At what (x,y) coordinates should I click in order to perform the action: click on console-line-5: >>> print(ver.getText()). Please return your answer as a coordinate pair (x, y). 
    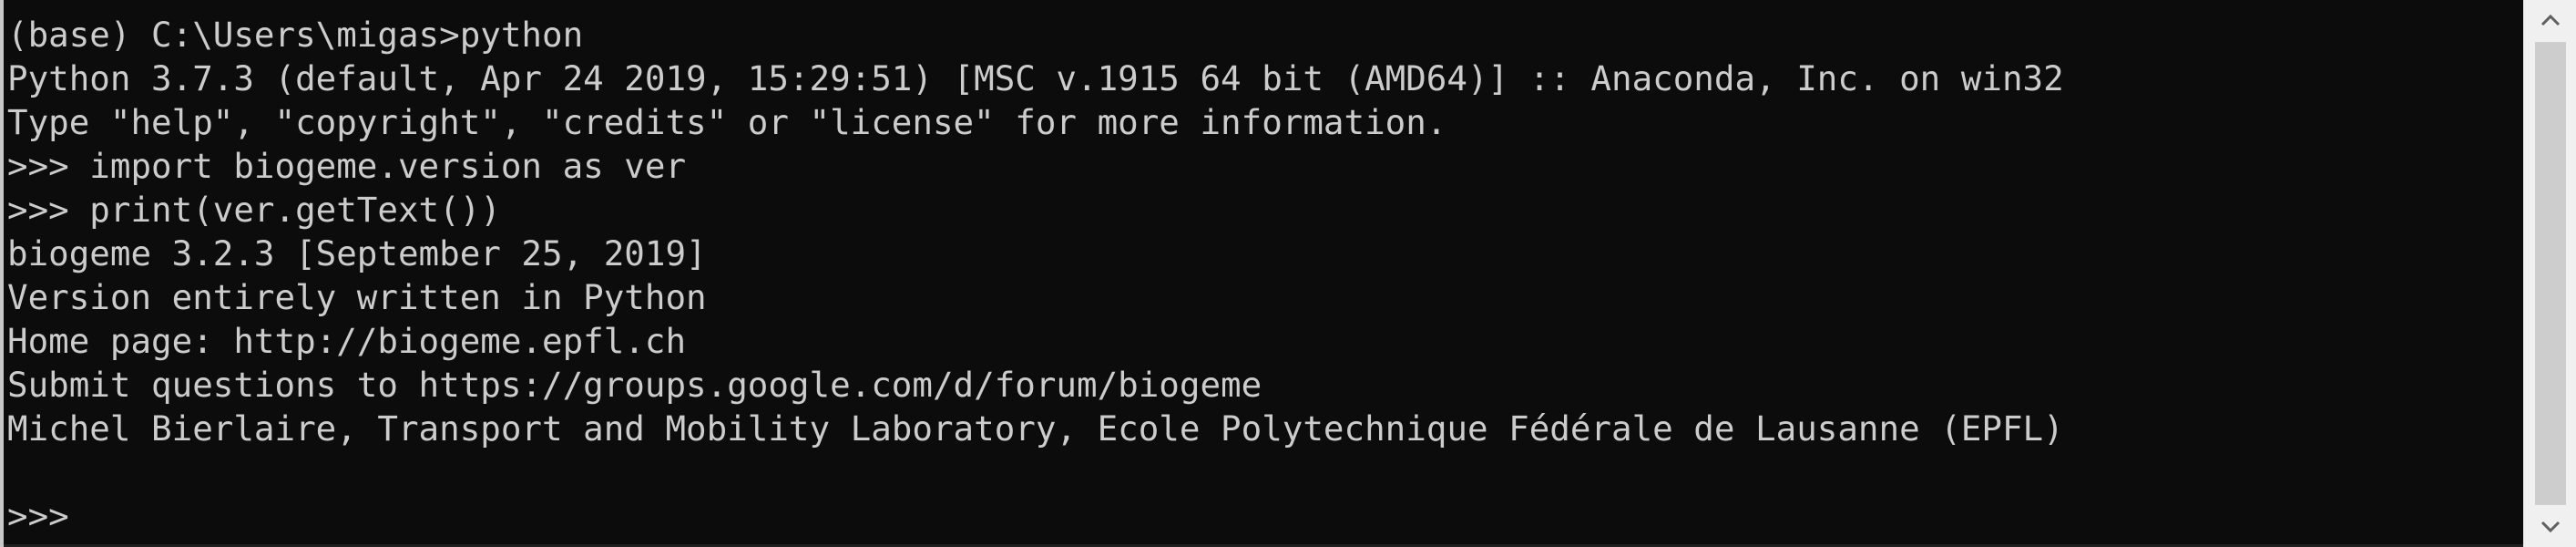
    Looking at the image, I should click on (254, 210).